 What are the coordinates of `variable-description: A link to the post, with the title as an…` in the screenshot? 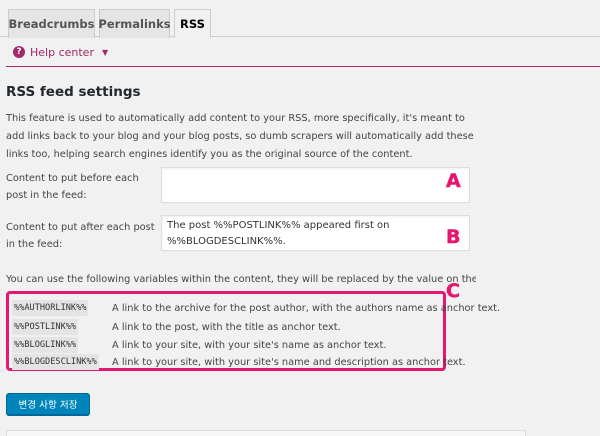 It's located at (226, 327).